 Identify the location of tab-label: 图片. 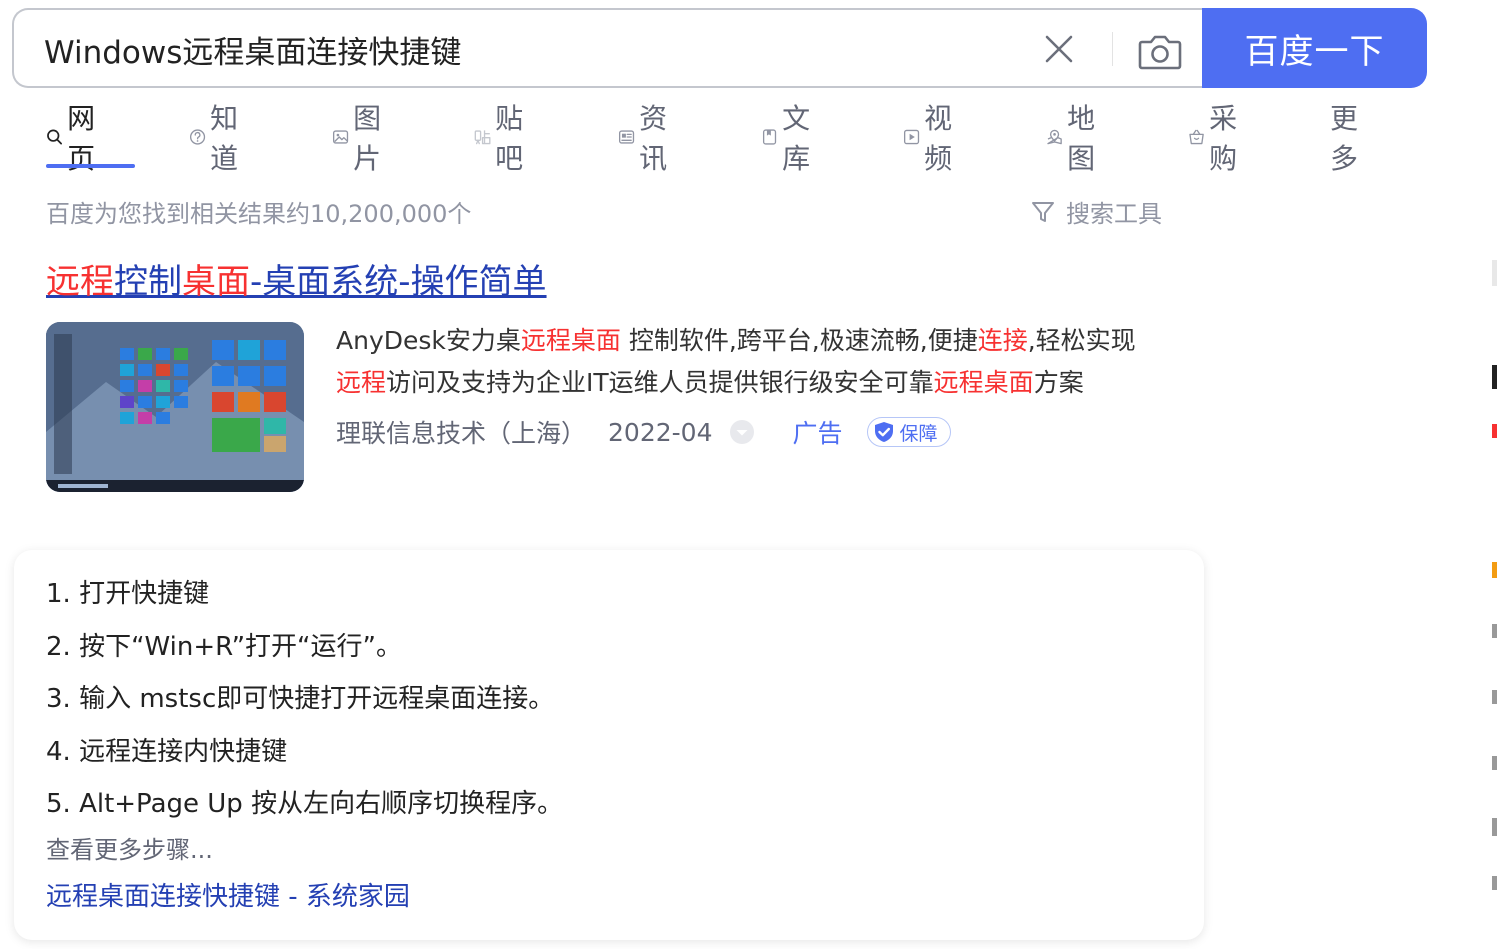
(367, 138).